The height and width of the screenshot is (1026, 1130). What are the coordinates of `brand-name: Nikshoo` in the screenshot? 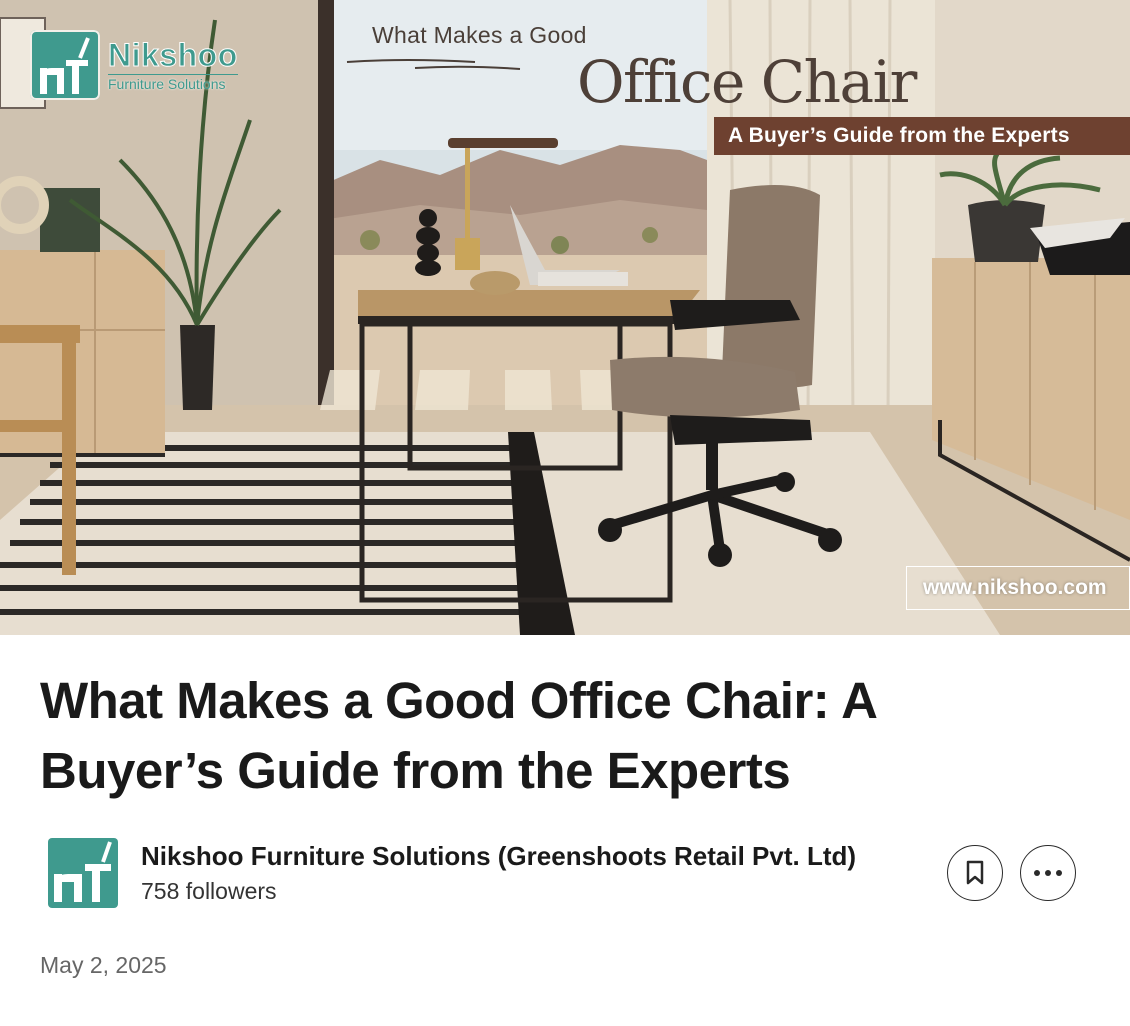 It's located at (173, 55).